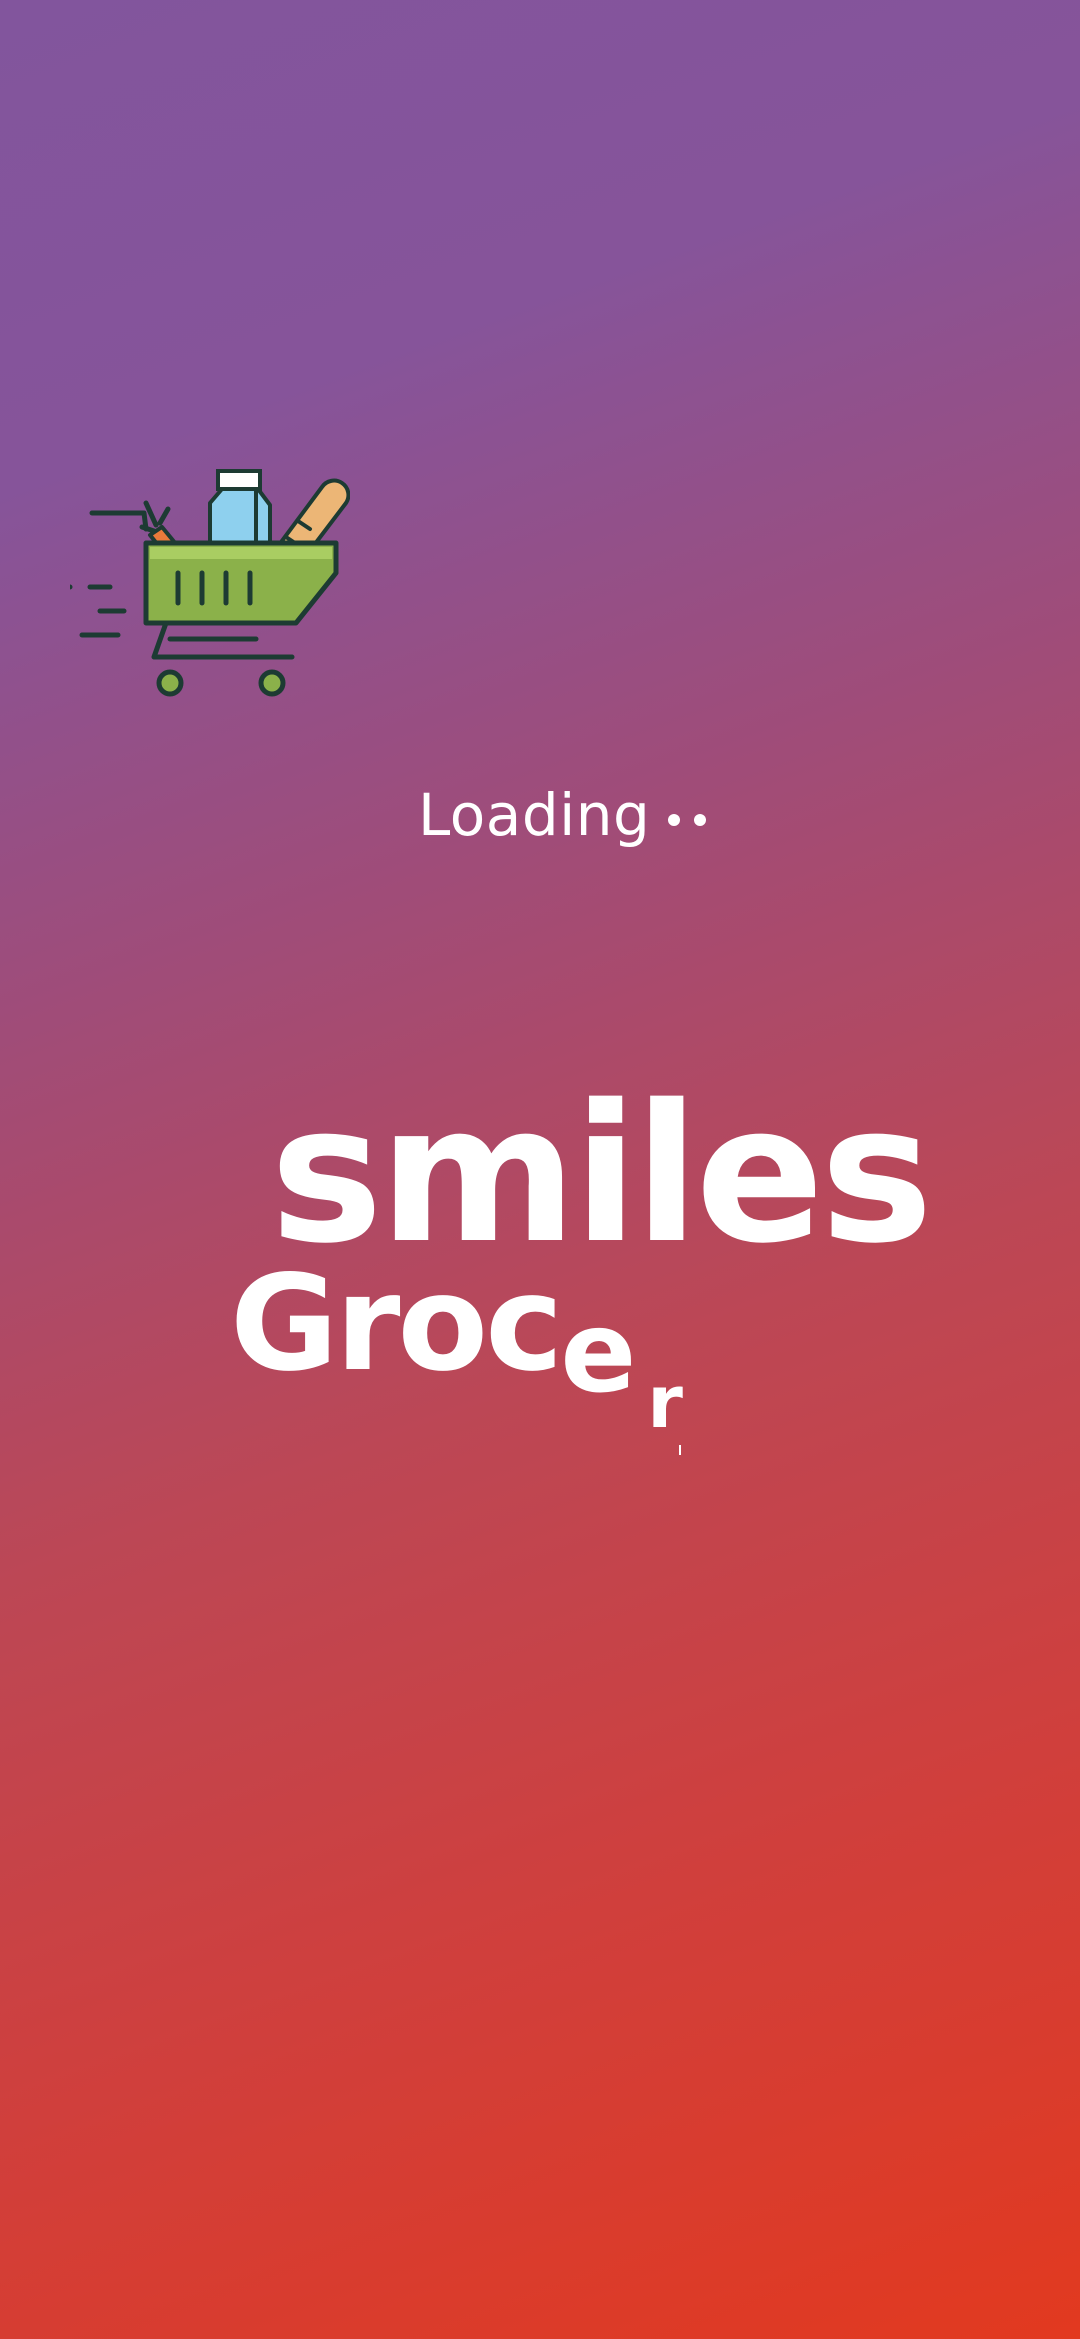 This screenshot has width=1080, height=2339. Describe the element at coordinates (210, 585) in the screenshot. I see `grocery-cart-icon` at that location.